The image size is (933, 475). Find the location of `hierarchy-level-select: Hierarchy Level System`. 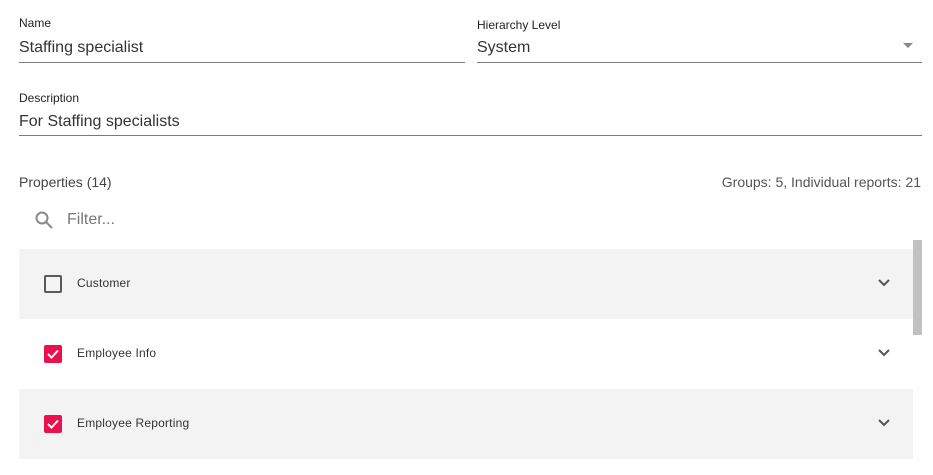

hierarchy-level-select: Hierarchy Level System is located at coordinates (699, 41).